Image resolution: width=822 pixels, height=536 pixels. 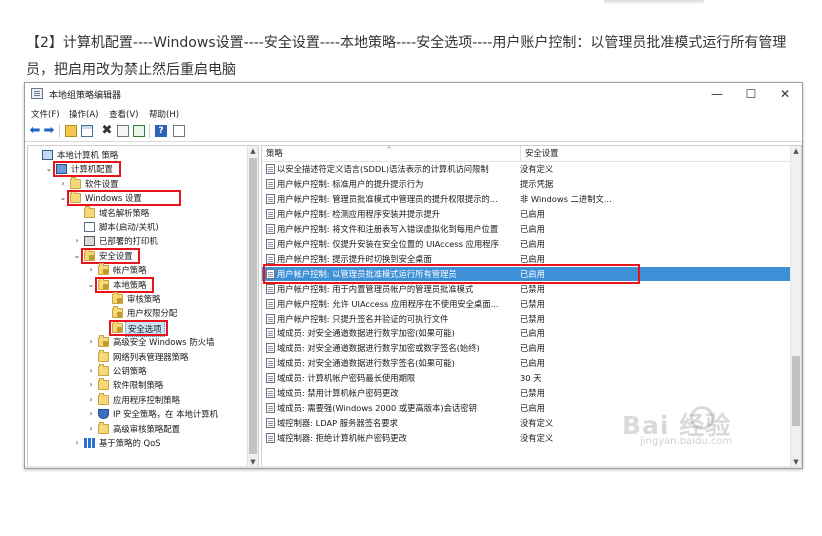 What do you see at coordinates (137, 299) in the screenshot?
I see `tree-node: 审核策略` at bounding box center [137, 299].